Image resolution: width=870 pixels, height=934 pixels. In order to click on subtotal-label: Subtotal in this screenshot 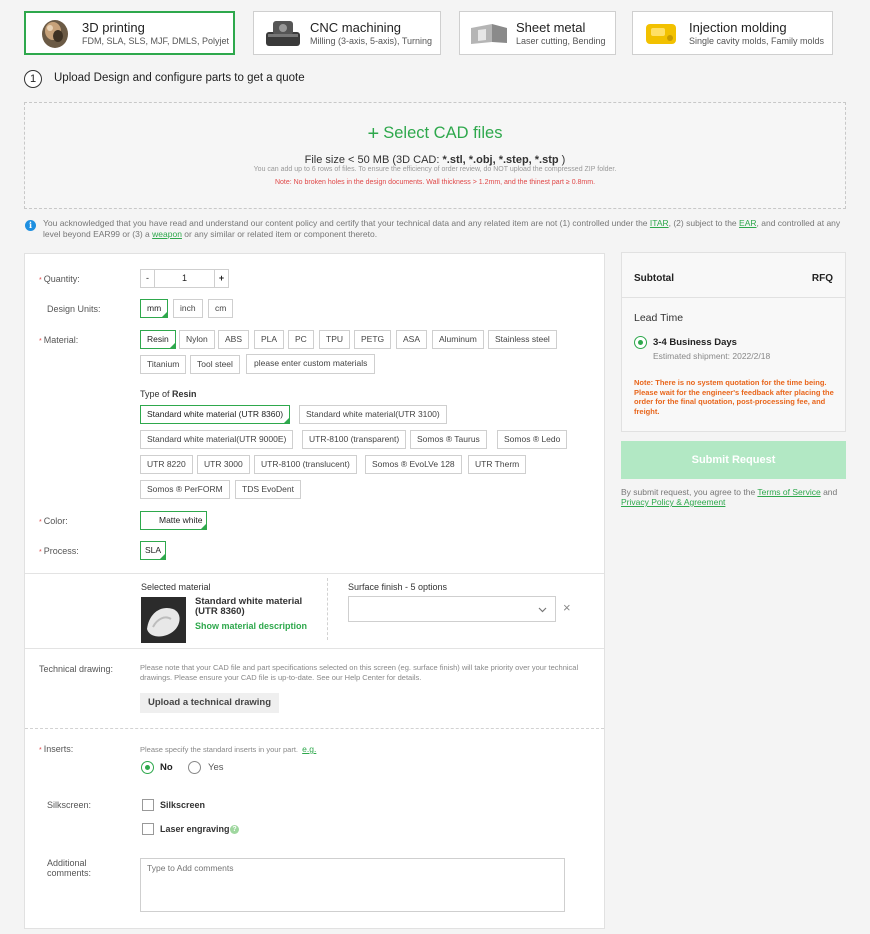, I will do `click(654, 278)`.